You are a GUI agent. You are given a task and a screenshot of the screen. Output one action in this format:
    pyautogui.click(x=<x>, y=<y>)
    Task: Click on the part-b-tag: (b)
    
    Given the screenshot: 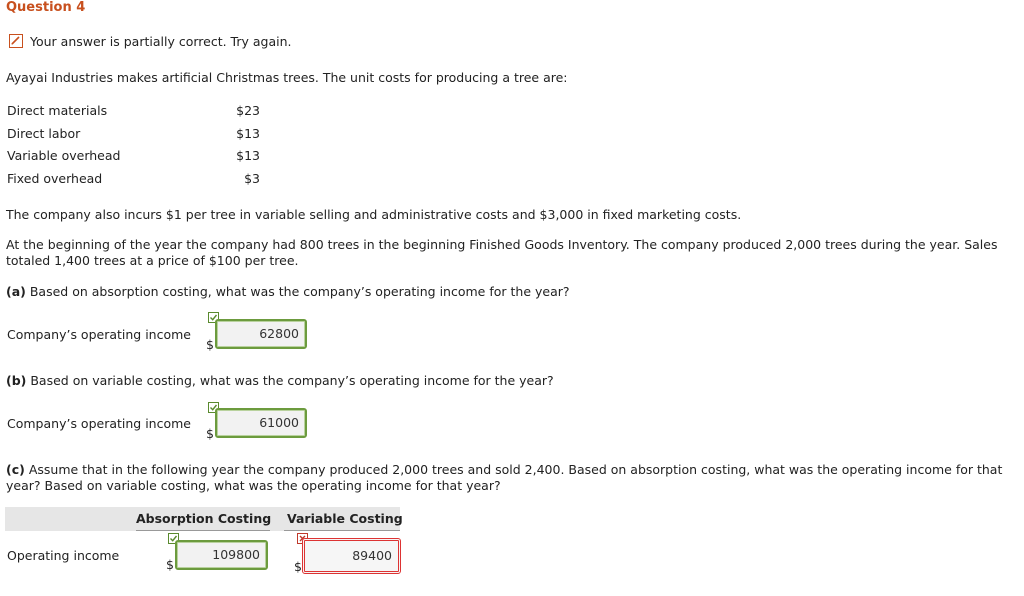 What is the action you would take?
    pyautogui.click(x=16, y=380)
    